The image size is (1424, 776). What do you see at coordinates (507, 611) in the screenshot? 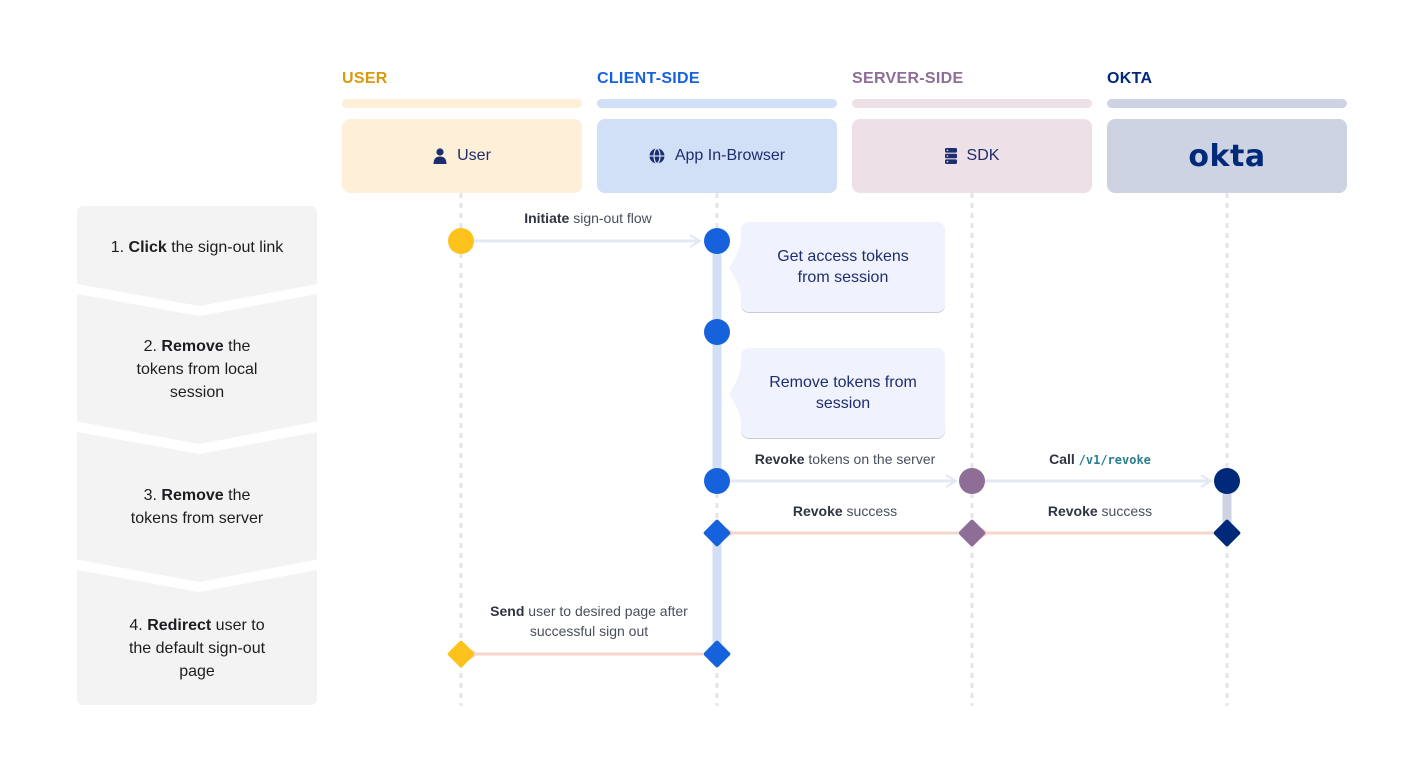
I see `message-send-user-bold: Send` at bounding box center [507, 611].